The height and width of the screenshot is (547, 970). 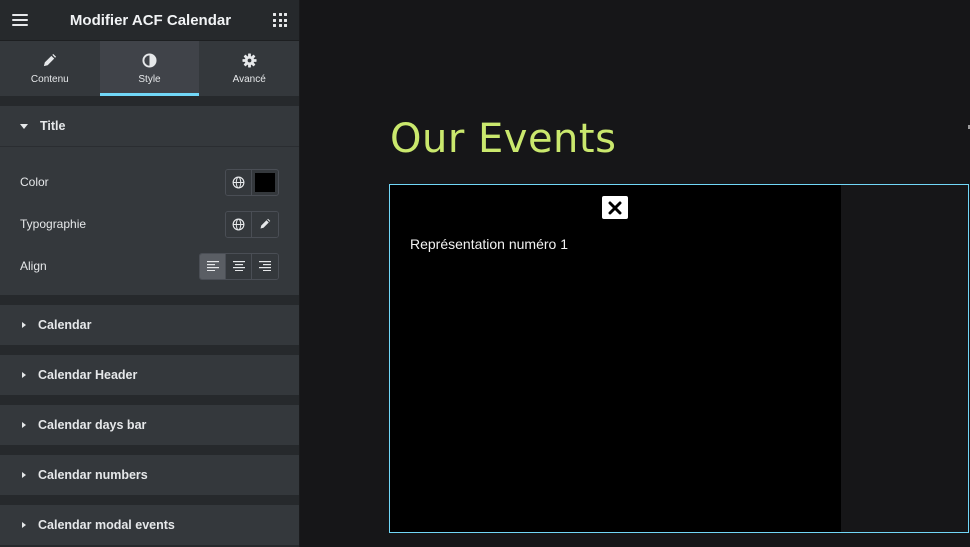 I want to click on section-calendar-header-toggle: Calendar Header, so click(x=149, y=375).